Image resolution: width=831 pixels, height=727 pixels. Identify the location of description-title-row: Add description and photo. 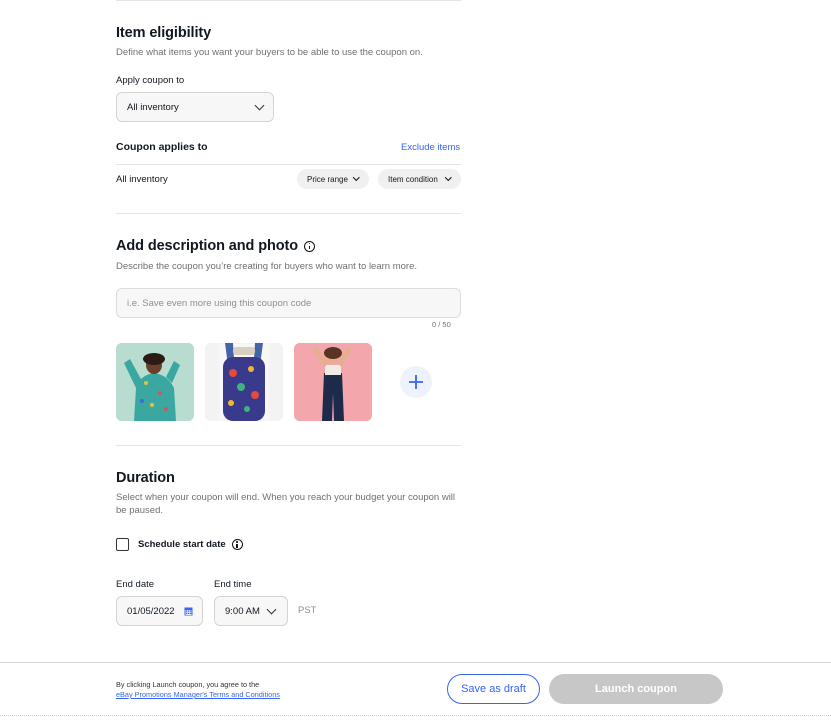
(215, 246).